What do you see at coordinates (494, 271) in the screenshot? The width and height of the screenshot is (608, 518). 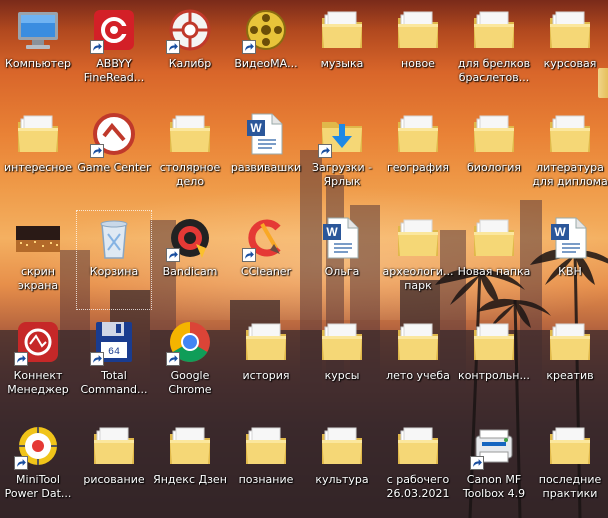 I see `desktop-icon-label: Новая папка` at bounding box center [494, 271].